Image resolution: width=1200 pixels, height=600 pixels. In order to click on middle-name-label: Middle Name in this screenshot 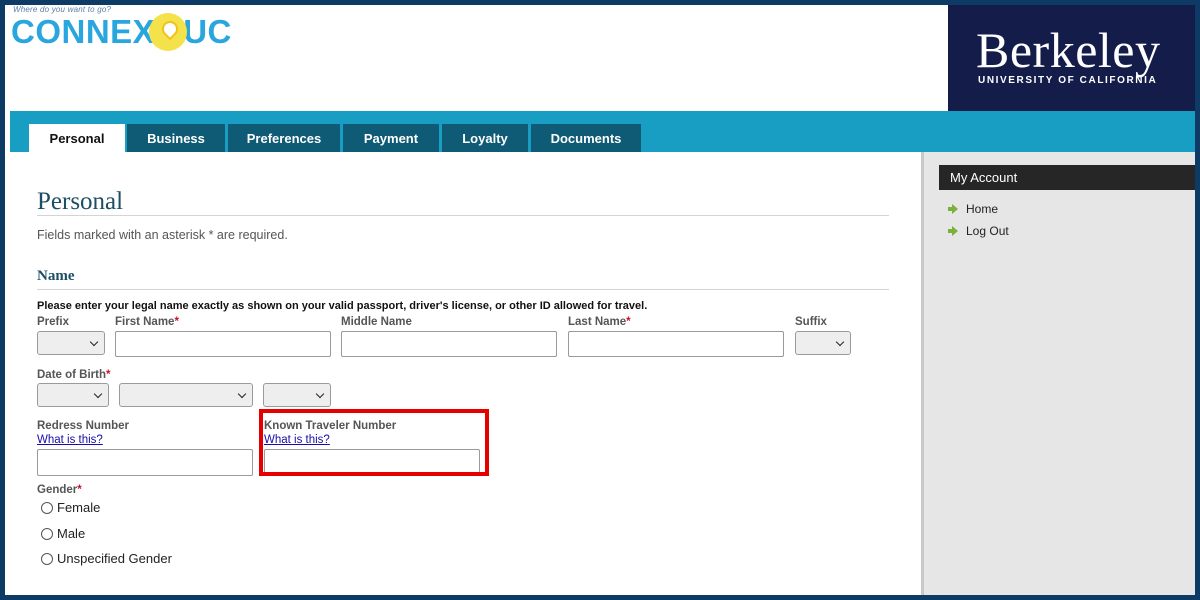, I will do `click(376, 322)`.